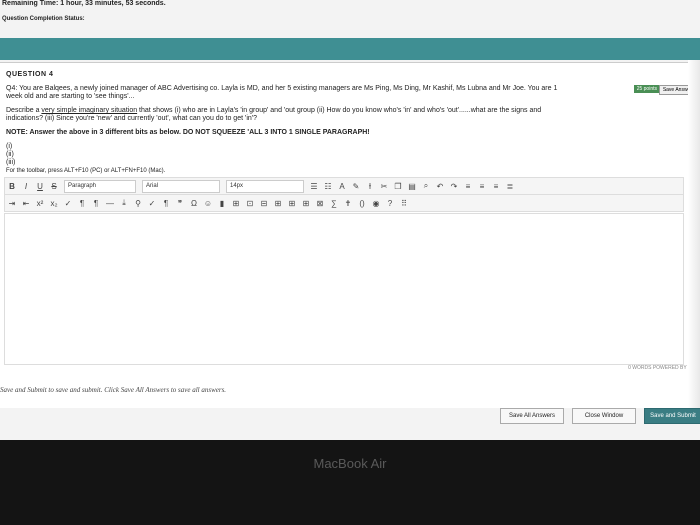 This screenshot has height=525, width=700. Describe the element at coordinates (138, 203) in the screenshot. I see `insert-link-icon: ⚲` at that location.